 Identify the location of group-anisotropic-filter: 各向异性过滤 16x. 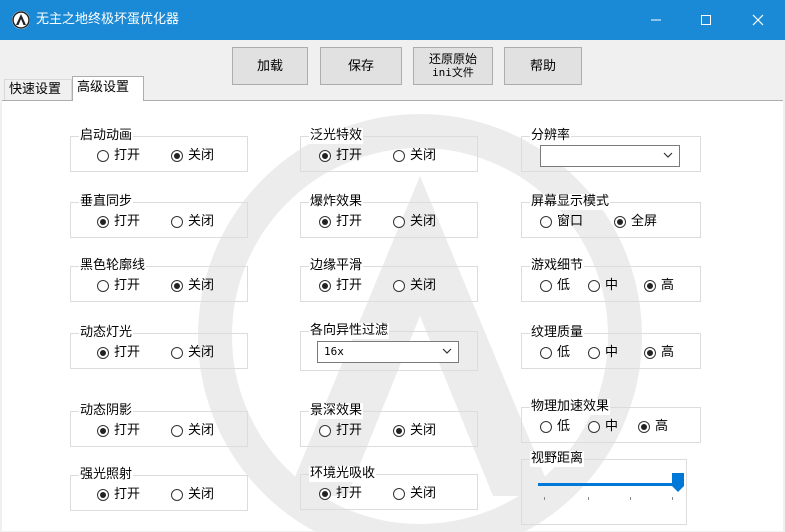
(389, 347).